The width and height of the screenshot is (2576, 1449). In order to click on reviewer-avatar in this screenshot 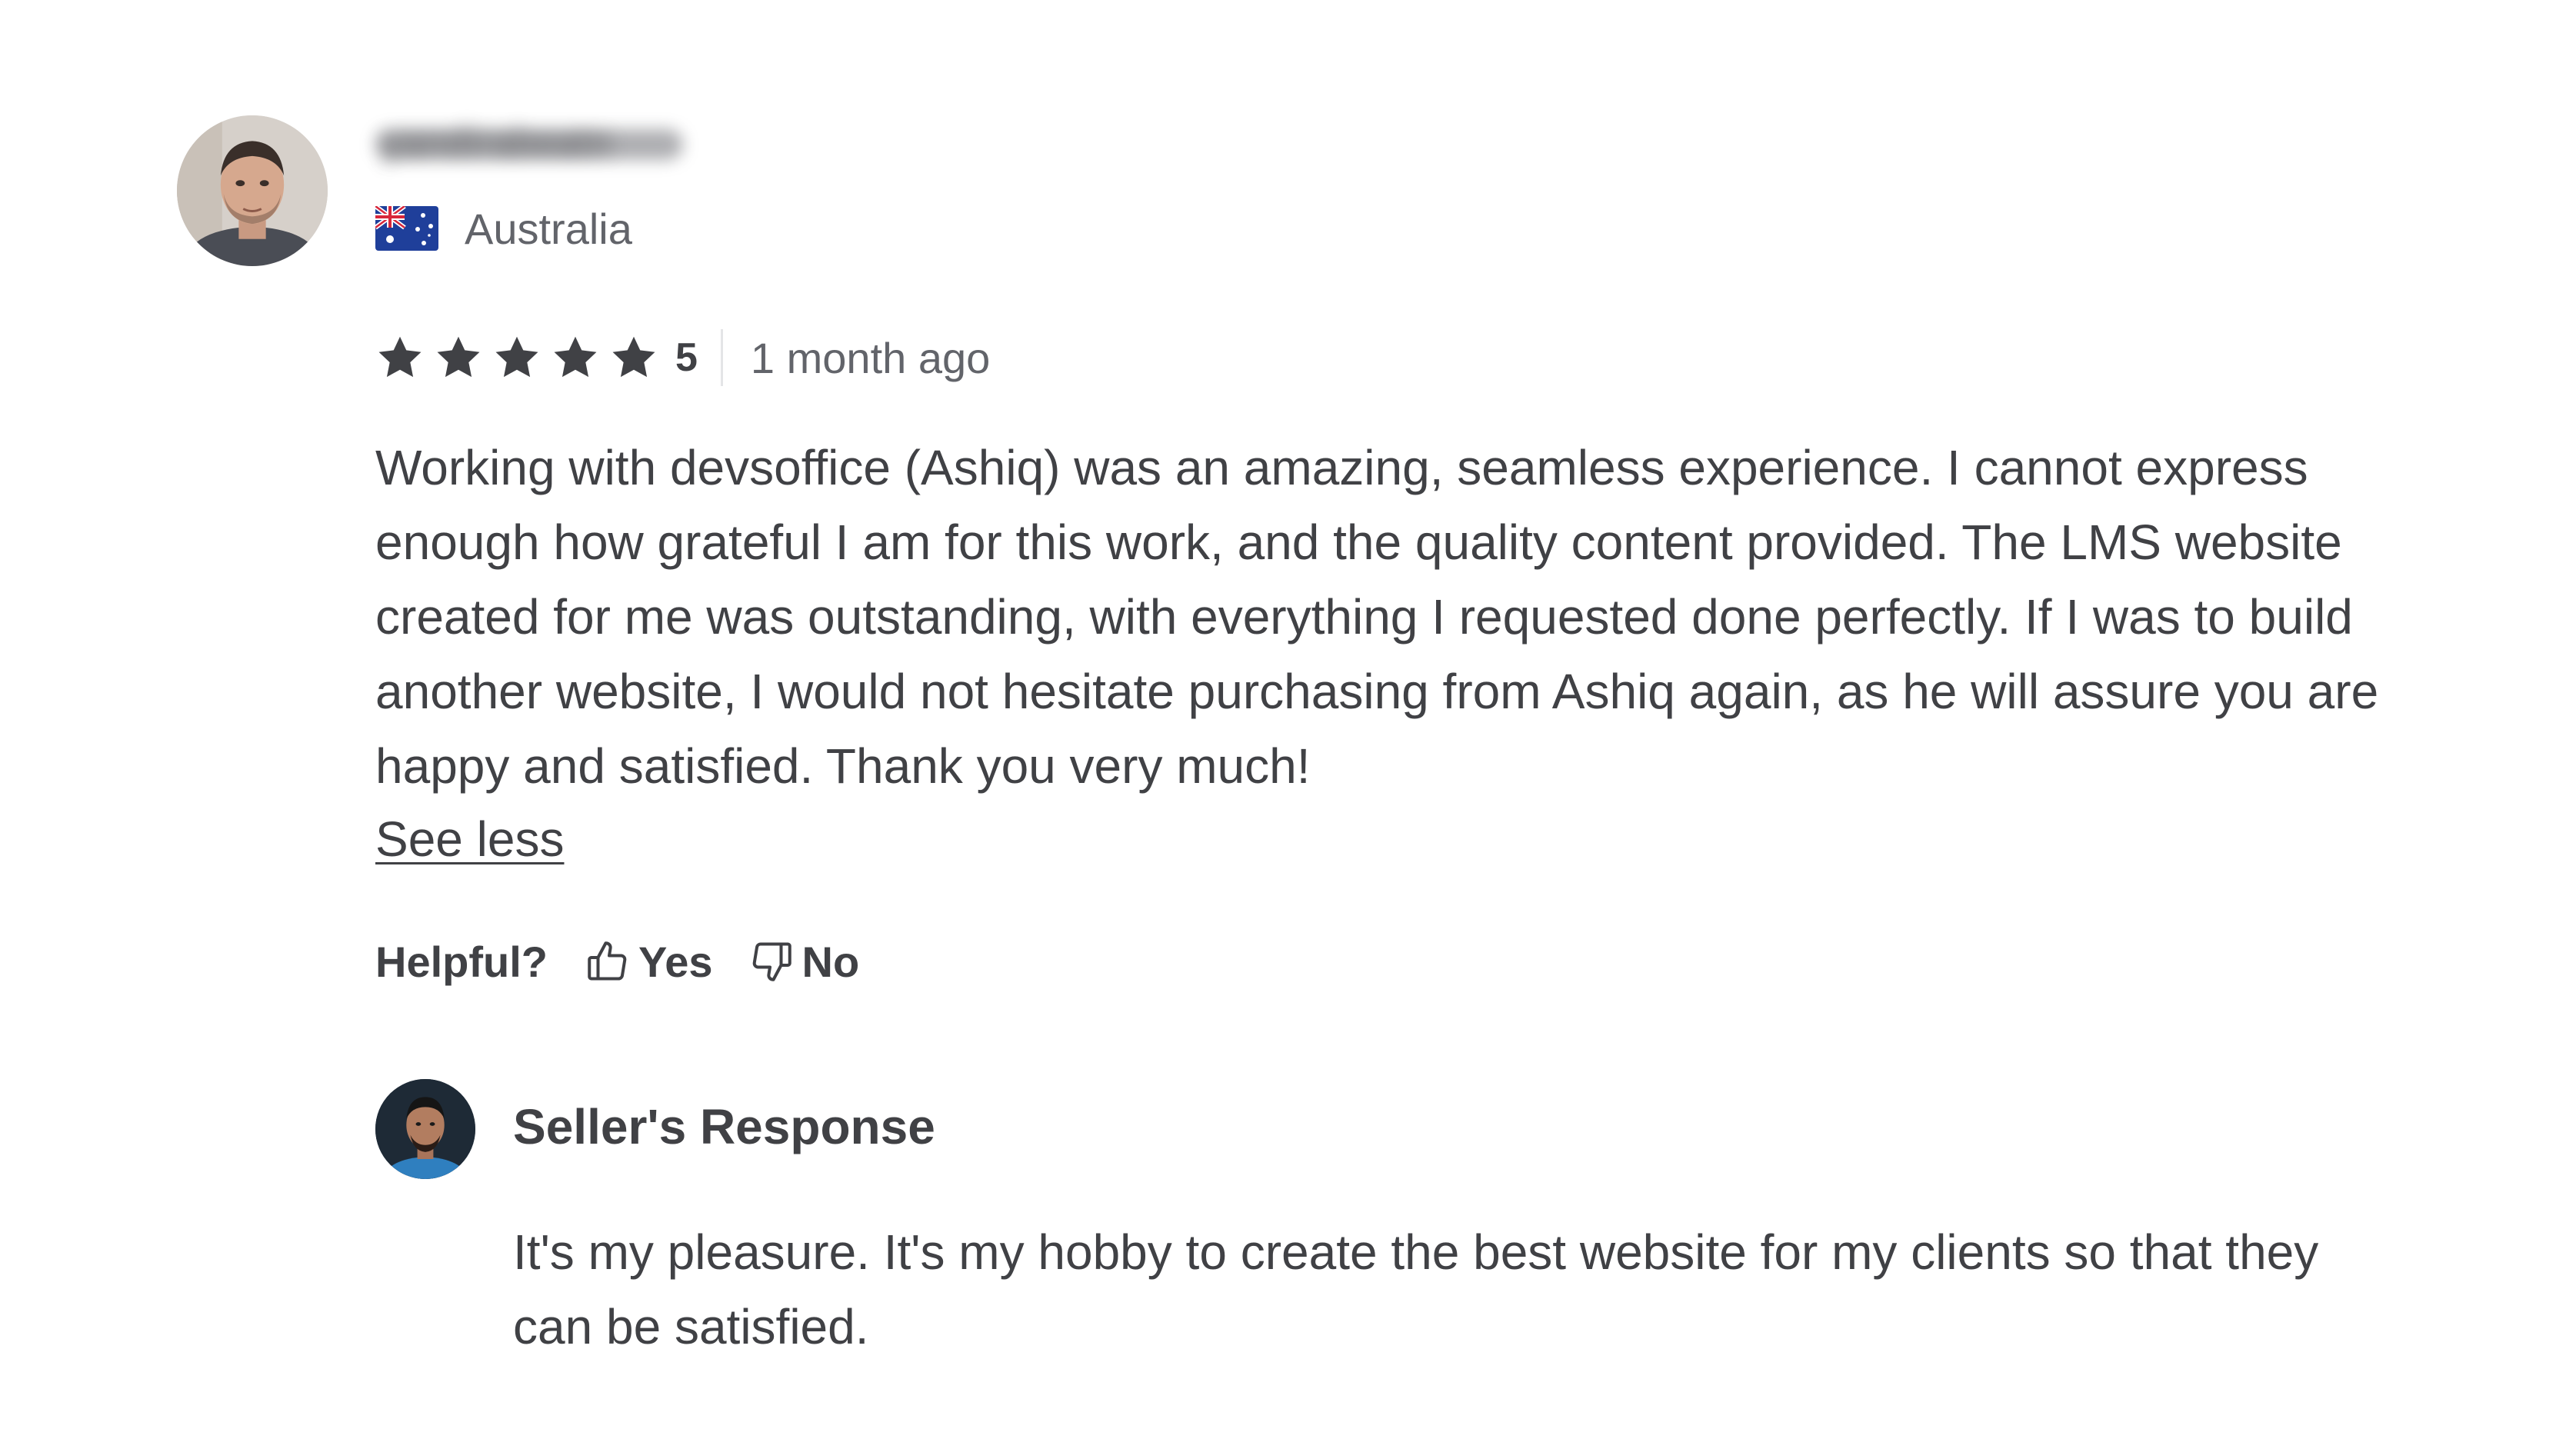, I will do `click(252, 190)`.